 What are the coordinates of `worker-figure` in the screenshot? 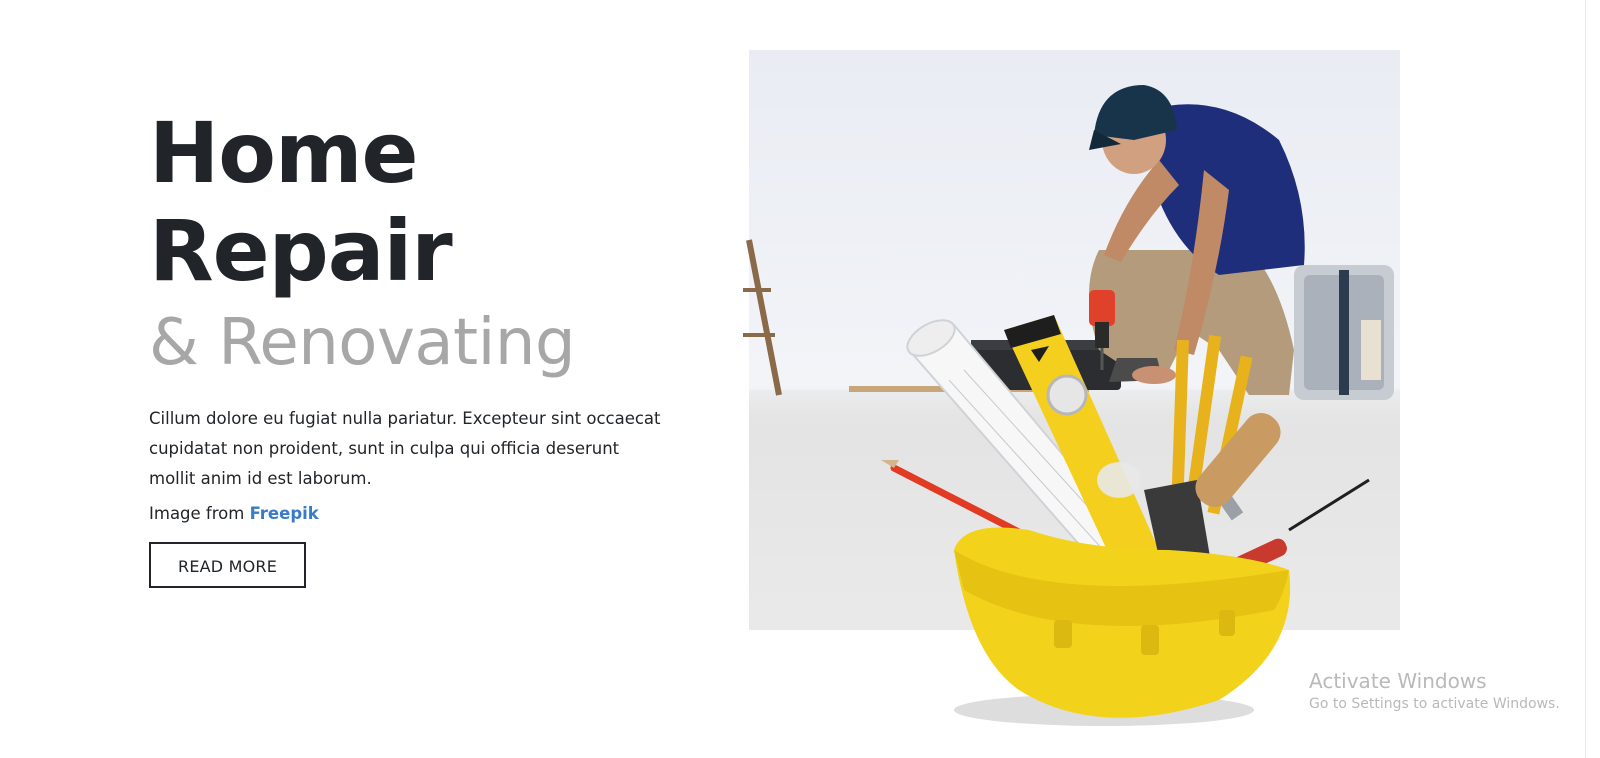 It's located at (1197, 240).